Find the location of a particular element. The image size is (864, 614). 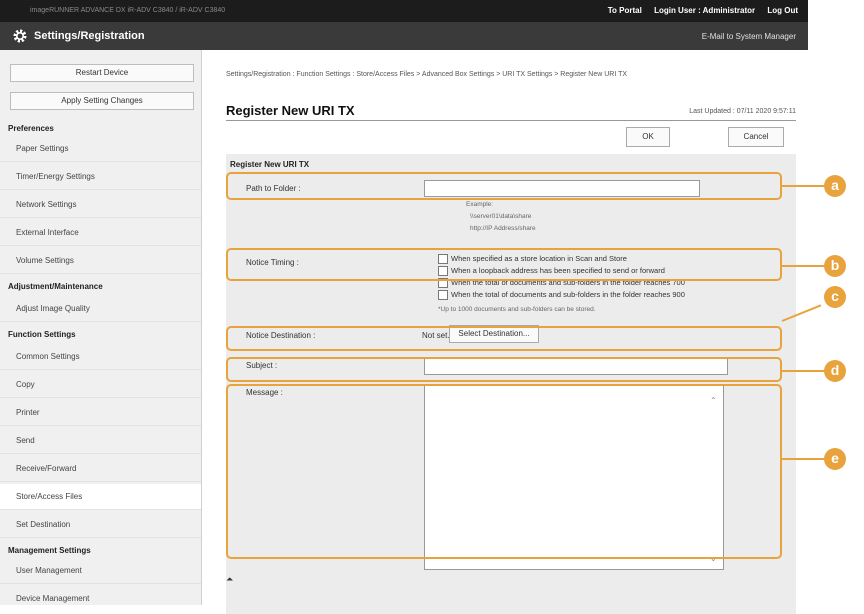

callout-line-a is located at coordinates (803, 186).